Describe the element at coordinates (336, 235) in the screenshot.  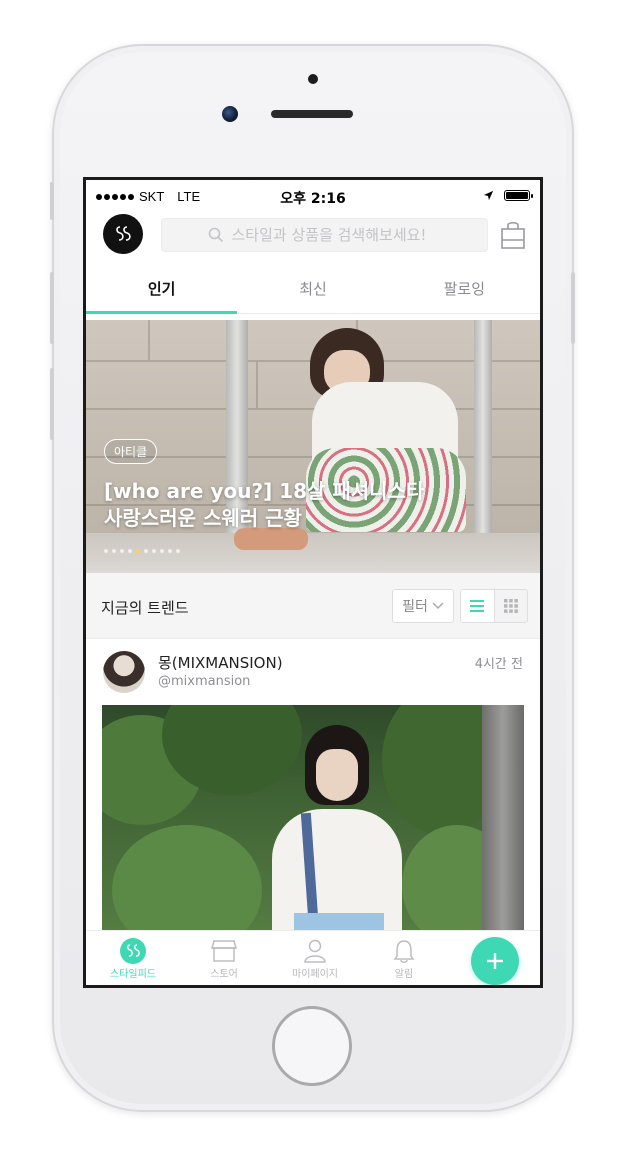
I see `search-input` at that location.